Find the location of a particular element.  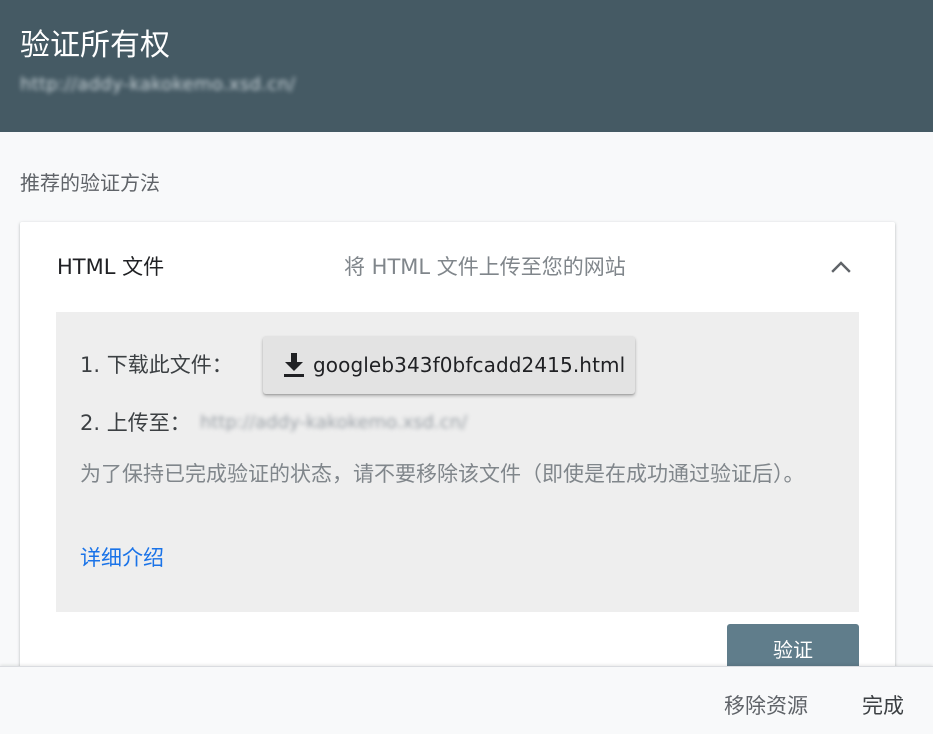

step1-label: 1. 下载此文件： is located at coordinates (156, 365).